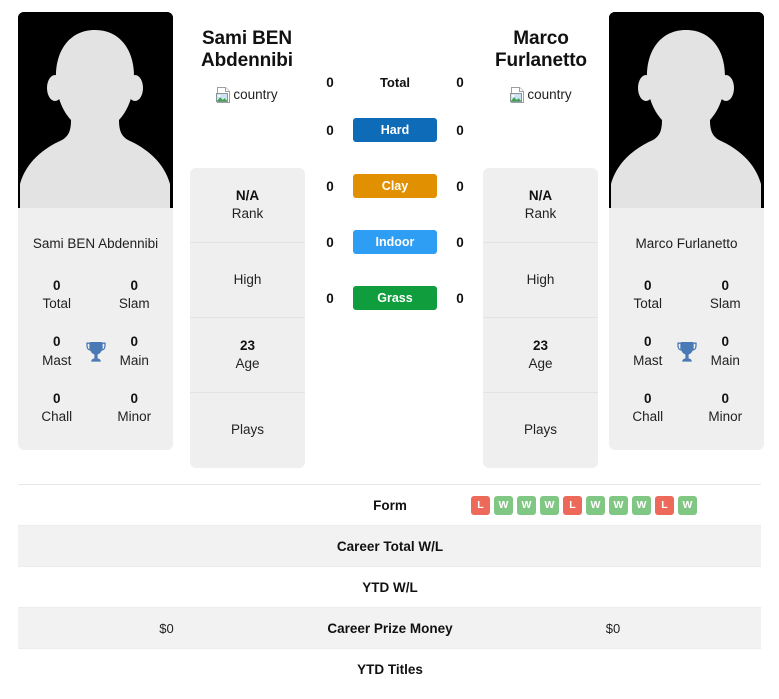 The image size is (779, 699). What do you see at coordinates (549, 95) in the screenshot?
I see `player-right-country-alt: country` at bounding box center [549, 95].